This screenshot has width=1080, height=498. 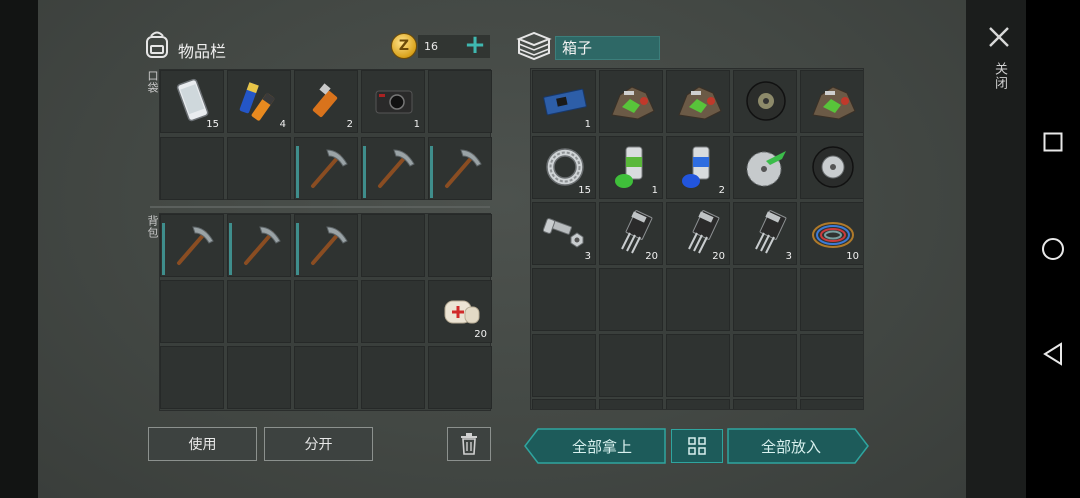 I want to click on tire-icon, so click(x=766, y=101).